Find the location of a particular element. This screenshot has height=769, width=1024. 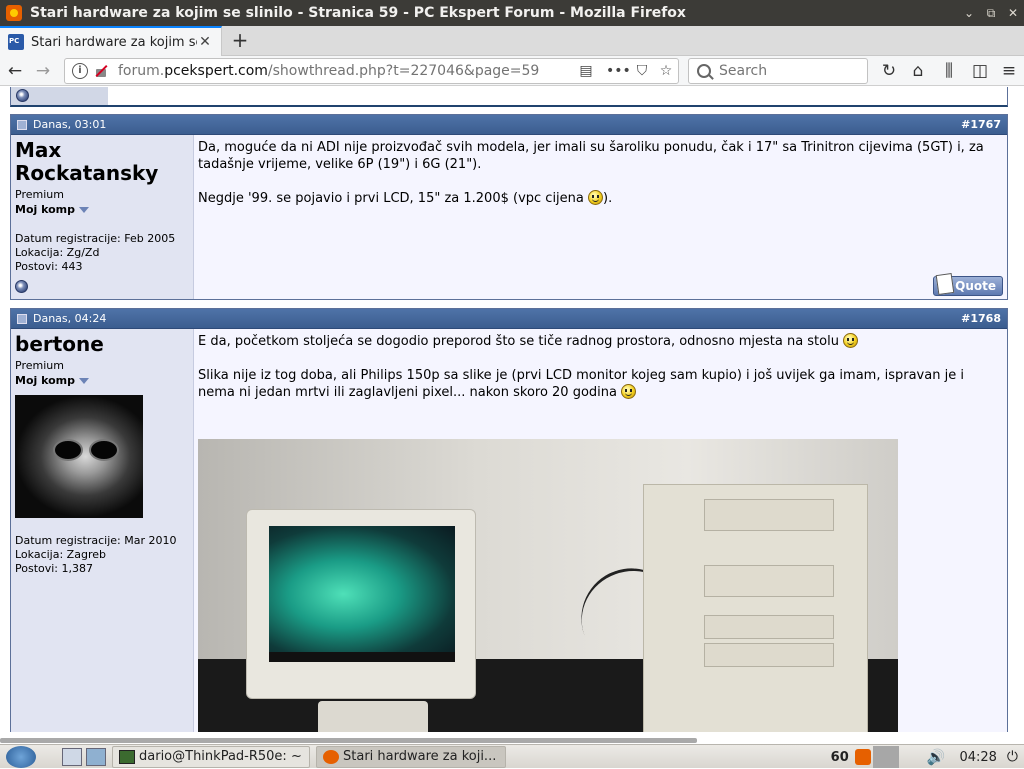

search-input is located at coordinates (789, 71).